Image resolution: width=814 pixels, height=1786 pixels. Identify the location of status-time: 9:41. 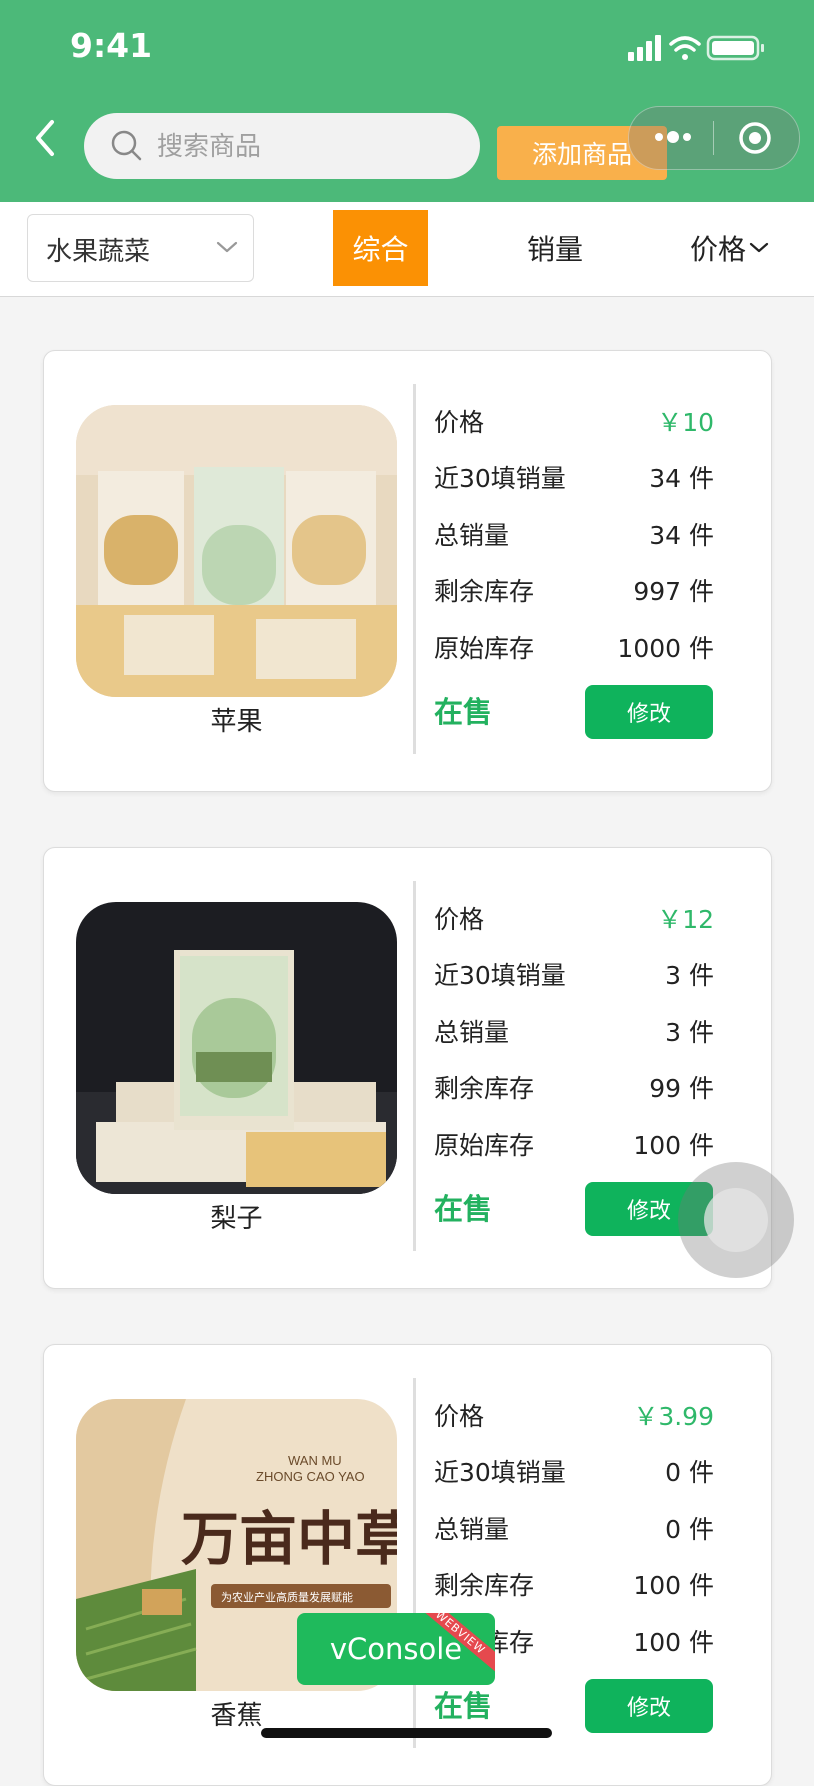
(111, 45).